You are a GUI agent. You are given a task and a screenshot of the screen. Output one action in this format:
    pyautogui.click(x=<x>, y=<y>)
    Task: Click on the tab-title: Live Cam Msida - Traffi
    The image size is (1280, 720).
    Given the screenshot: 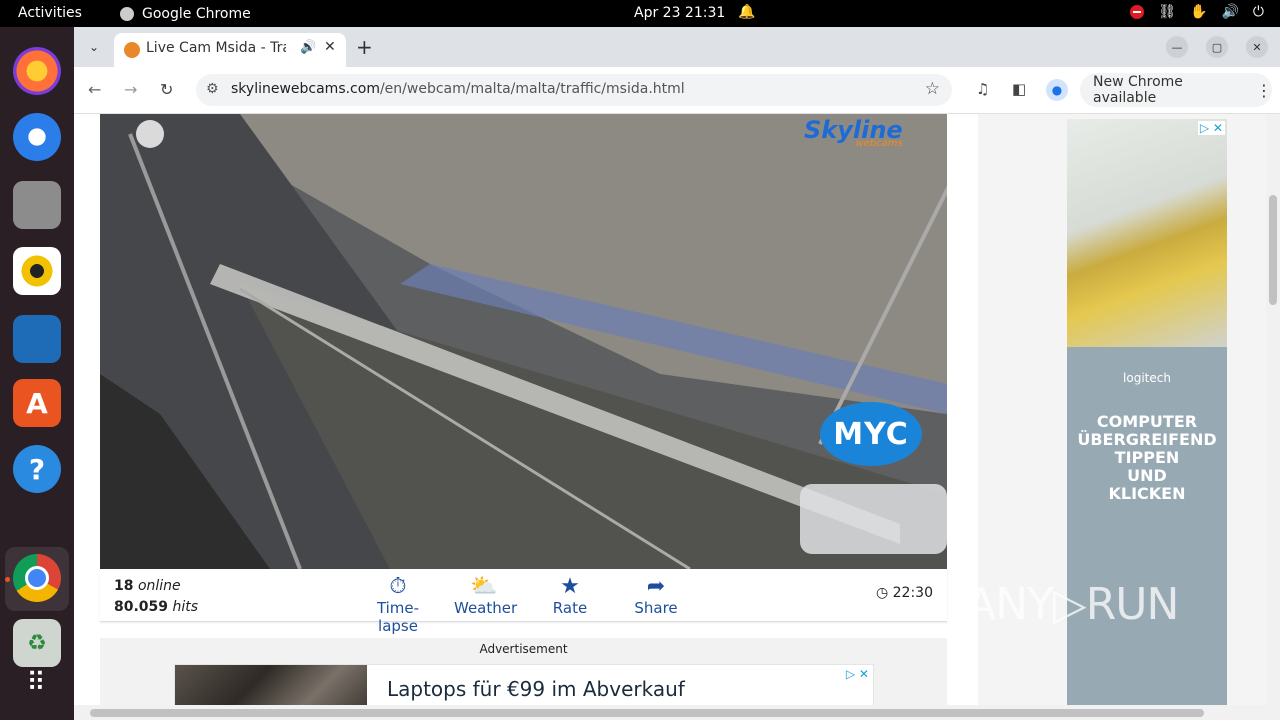 What is the action you would take?
    pyautogui.click(x=216, y=48)
    